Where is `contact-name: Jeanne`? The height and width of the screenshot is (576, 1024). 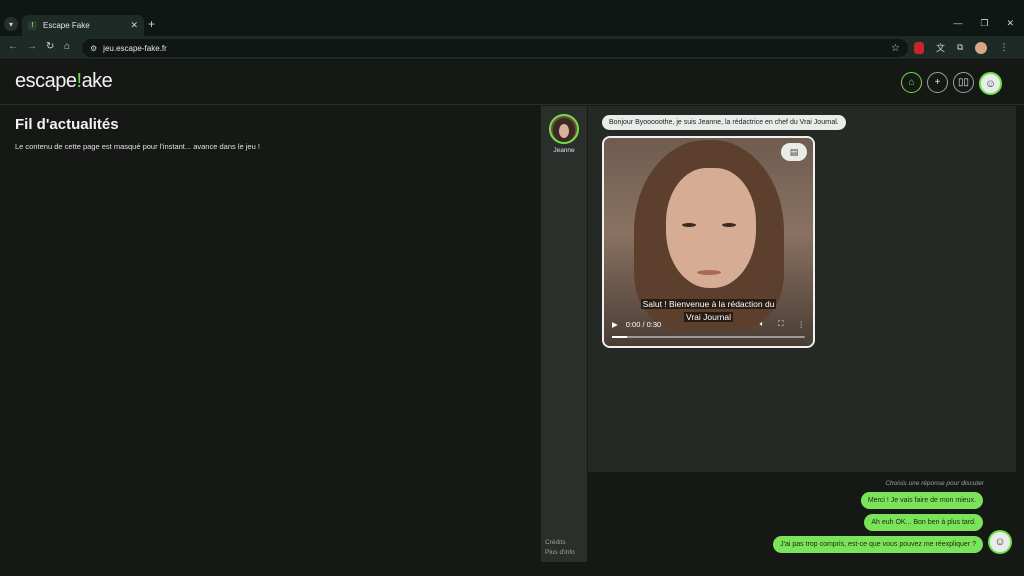 contact-name: Jeanne is located at coordinates (564, 150).